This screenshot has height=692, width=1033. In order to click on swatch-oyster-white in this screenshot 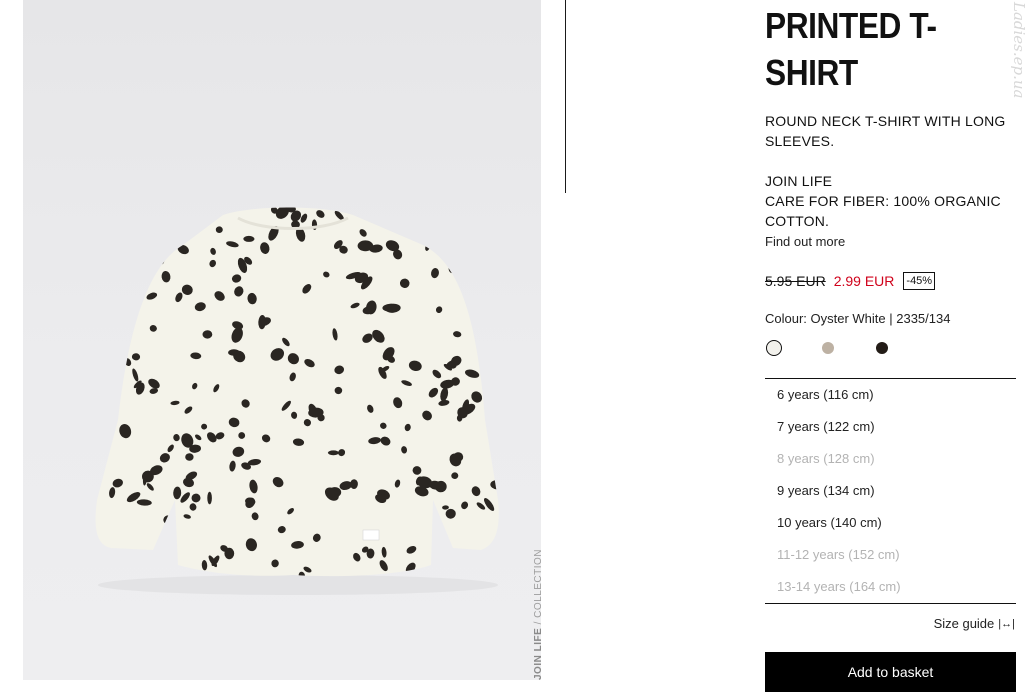, I will do `click(774, 348)`.